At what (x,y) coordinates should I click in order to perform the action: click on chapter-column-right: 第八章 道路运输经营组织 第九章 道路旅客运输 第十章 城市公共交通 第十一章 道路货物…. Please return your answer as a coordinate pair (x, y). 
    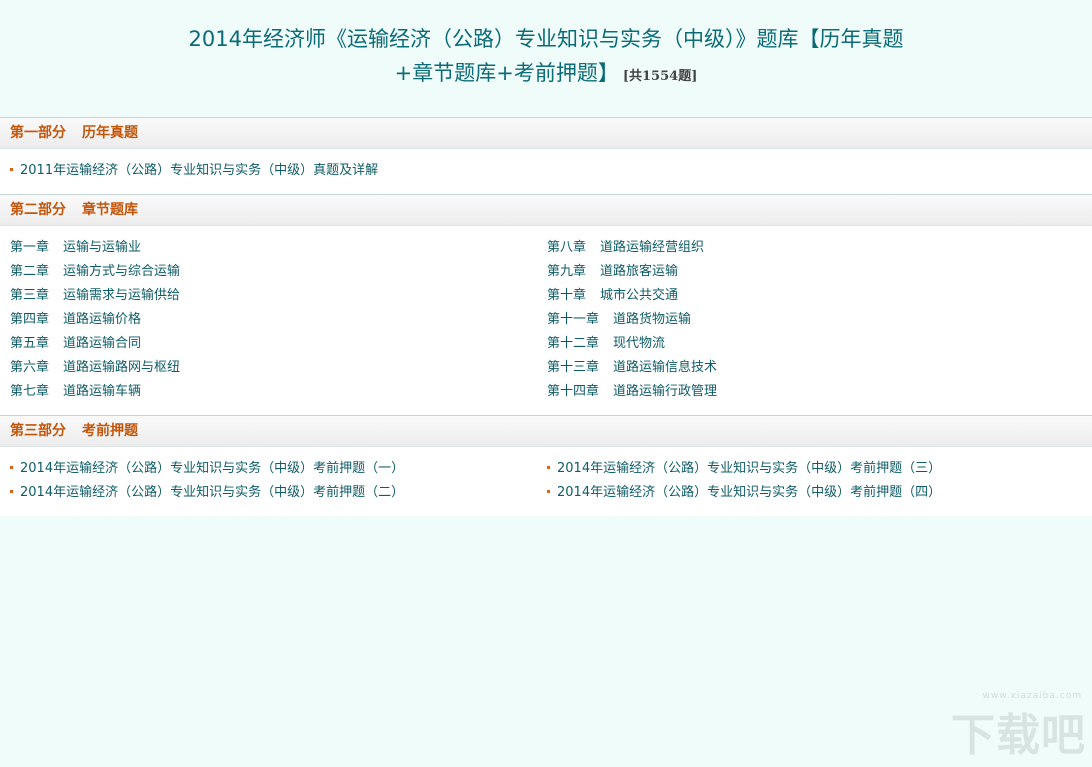
    Looking at the image, I should click on (814, 320).